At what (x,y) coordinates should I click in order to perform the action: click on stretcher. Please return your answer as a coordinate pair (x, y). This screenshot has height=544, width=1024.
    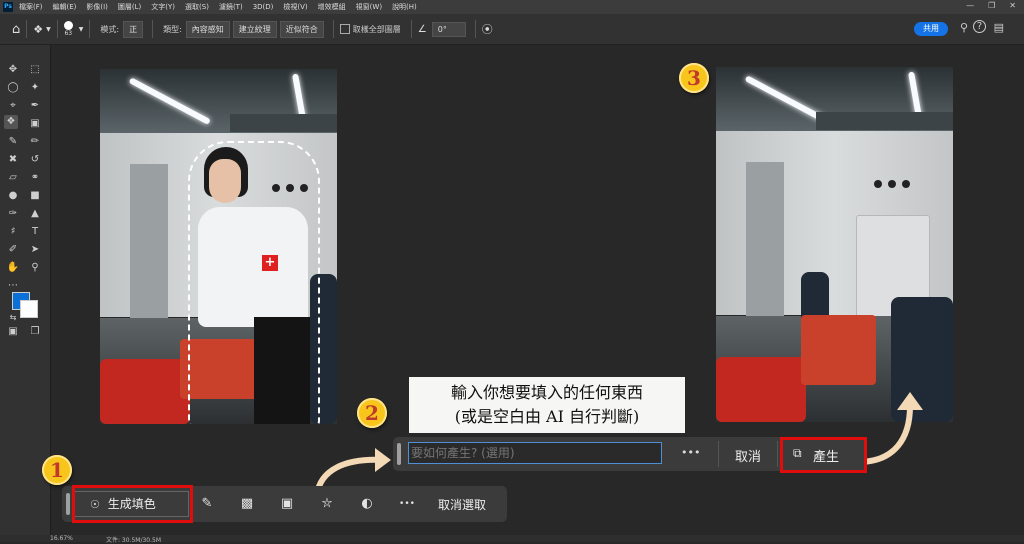
    Looking at the image, I should click on (838, 350).